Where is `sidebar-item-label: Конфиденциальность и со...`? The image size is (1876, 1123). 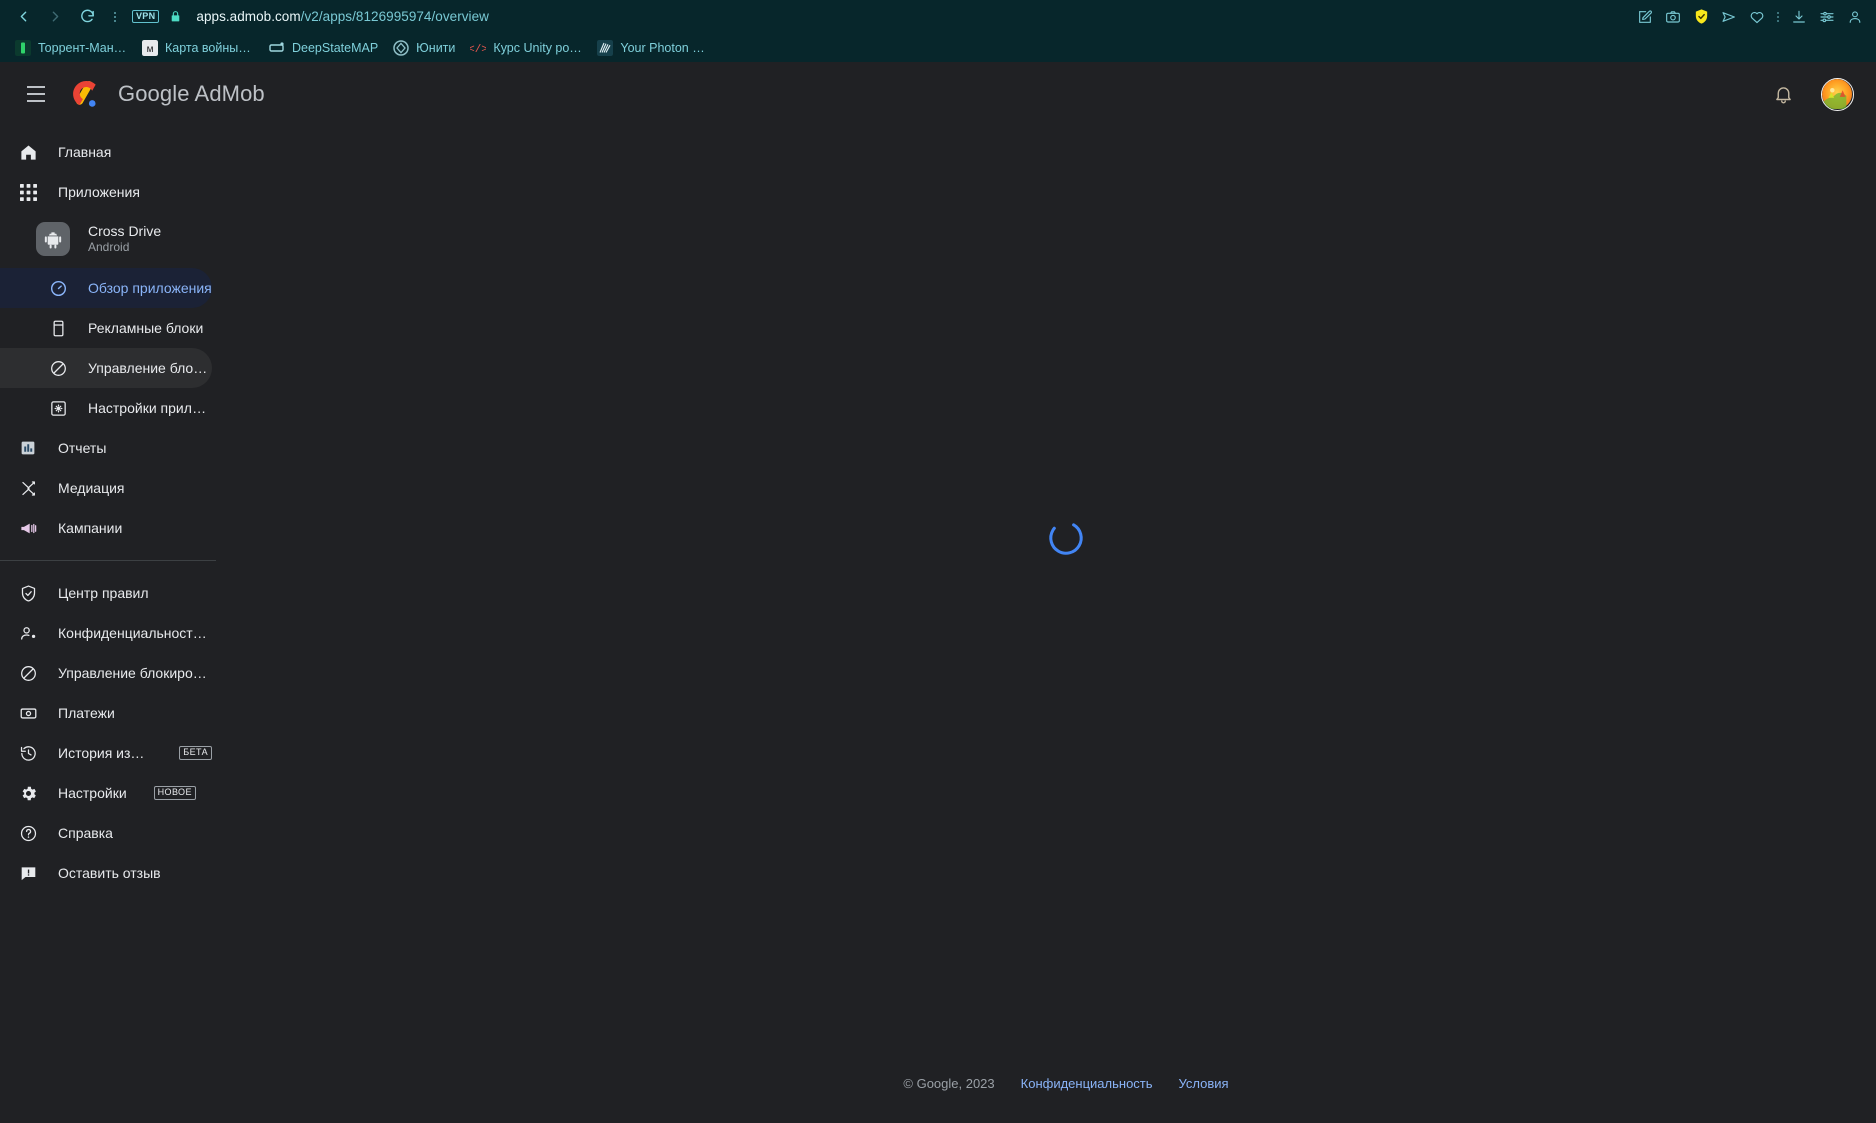 sidebar-item-label: Конфиденциальность и со... is located at coordinates (135, 633).